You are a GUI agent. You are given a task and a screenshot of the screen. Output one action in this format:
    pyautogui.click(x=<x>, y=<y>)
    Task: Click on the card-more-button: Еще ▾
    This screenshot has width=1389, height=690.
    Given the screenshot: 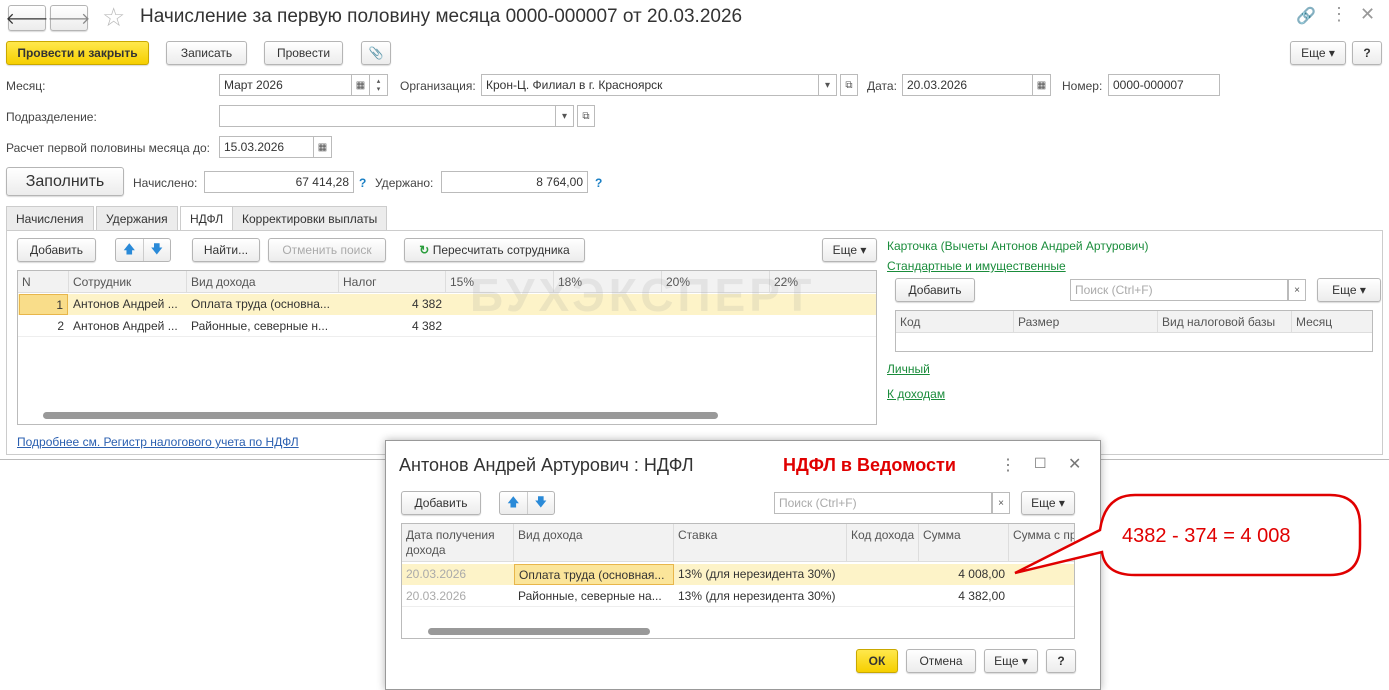 What is the action you would take?
    pyautogui.click(x=1349, y=290)
    